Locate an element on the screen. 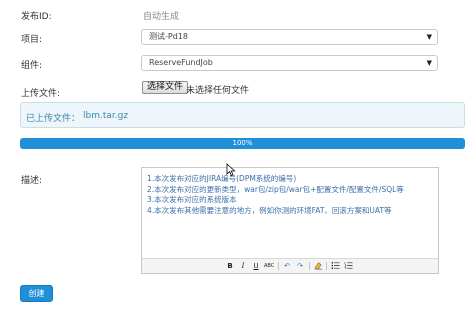  description-line: 3.本次发布对应的系统版本 is located at coordinates (192, 199).